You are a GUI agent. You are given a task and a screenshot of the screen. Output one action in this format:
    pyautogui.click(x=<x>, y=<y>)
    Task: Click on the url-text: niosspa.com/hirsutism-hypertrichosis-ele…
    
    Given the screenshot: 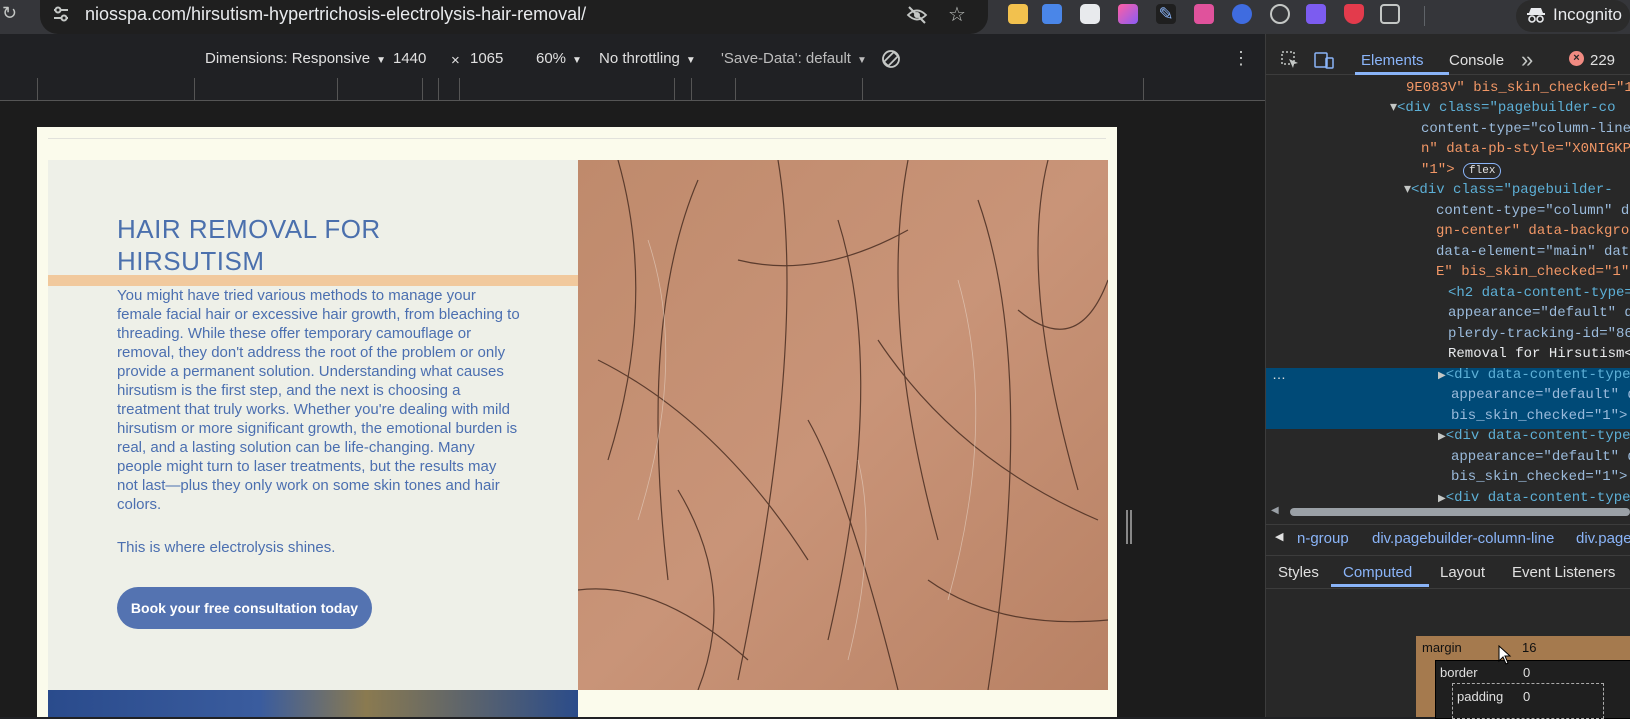 What is the action you would take?
    pyautogui.click(x=335, y=14)
    